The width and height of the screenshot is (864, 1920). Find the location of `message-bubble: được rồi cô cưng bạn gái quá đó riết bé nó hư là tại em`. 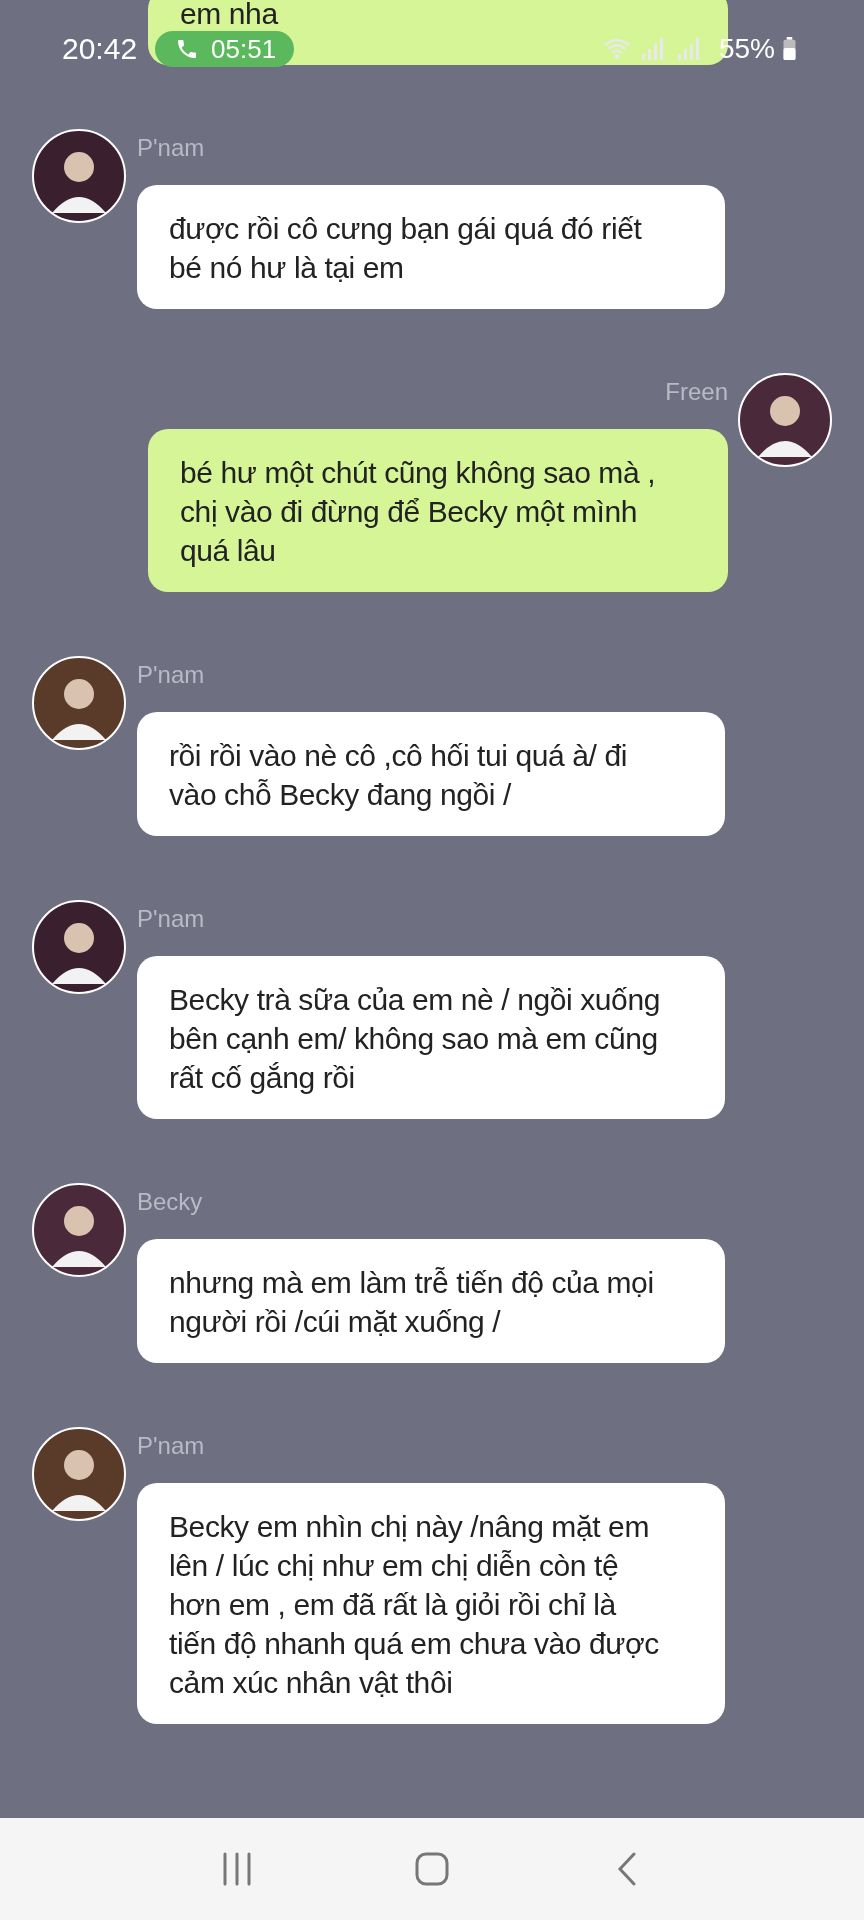

message-bubble: được rồi cô cưng bạn gái quá đó riết bé nó hư là tại em is located at coordinates (431, 247).